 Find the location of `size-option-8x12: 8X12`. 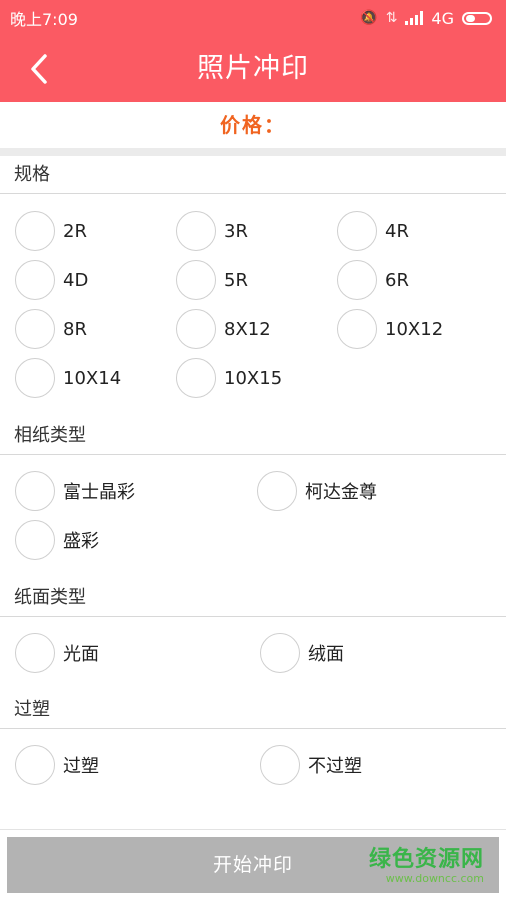

size-option-8x12: 8X12 is located at coordinates (223, 329).